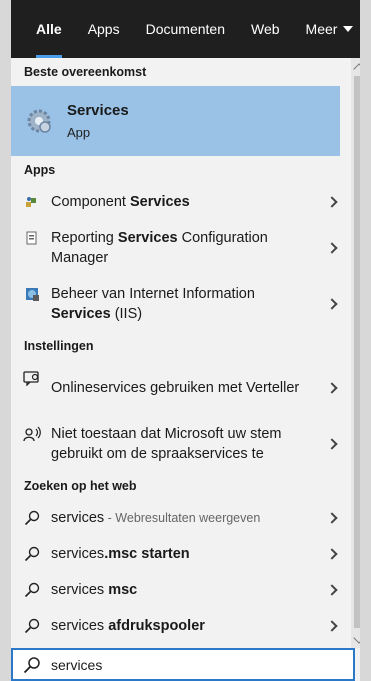 The width and height of the screenshot is (371, 681). I want to click on tab-documenten: Documenten, so click(185, 29).